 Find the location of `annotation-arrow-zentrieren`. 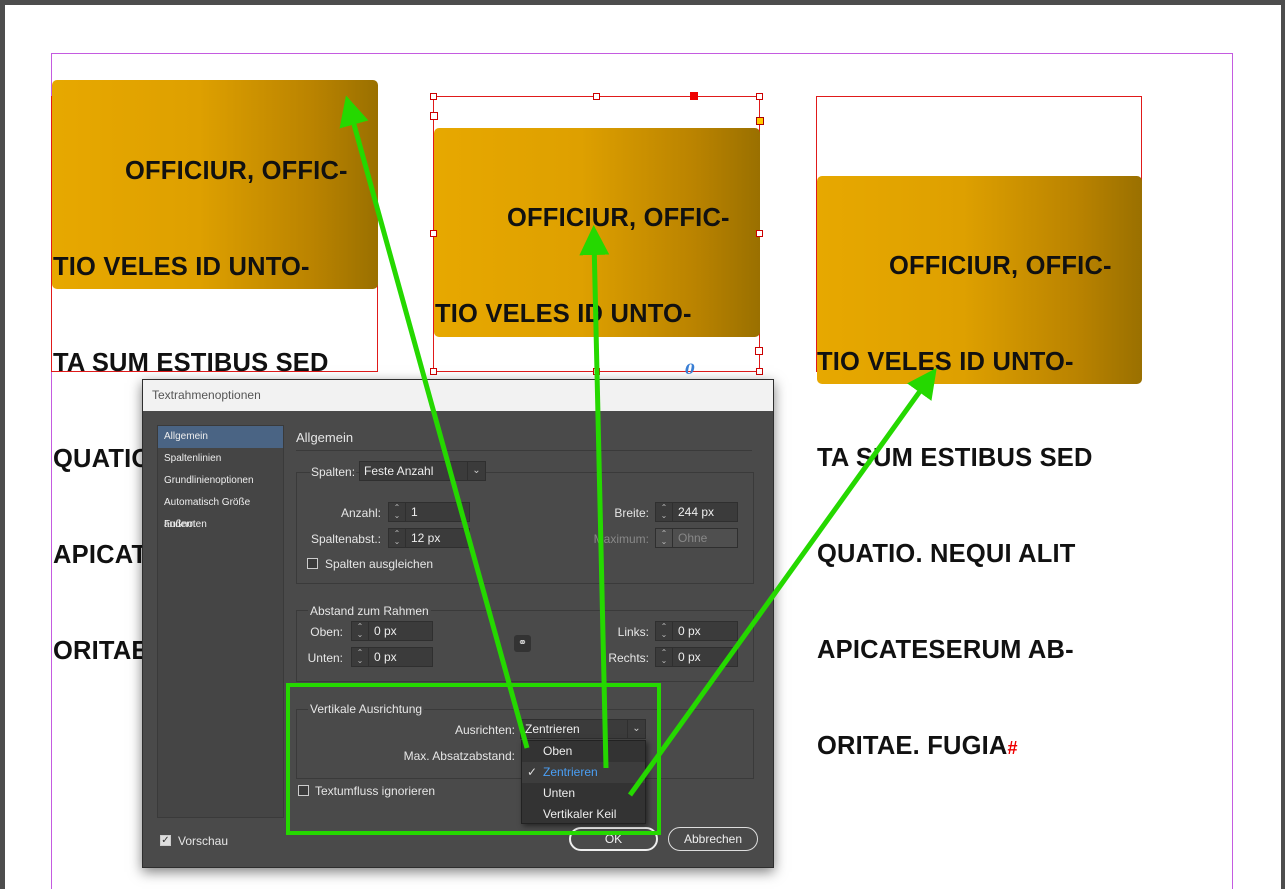

annotation-arrow-zentrieren is located at coordinates (594, 497).